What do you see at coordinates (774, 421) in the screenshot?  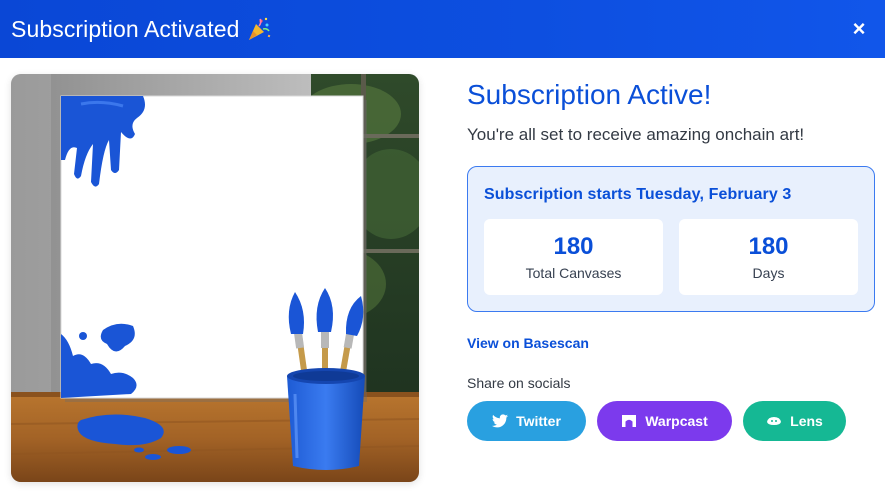 I see `lens-leaf-icon` at bounding box center [774, 421].